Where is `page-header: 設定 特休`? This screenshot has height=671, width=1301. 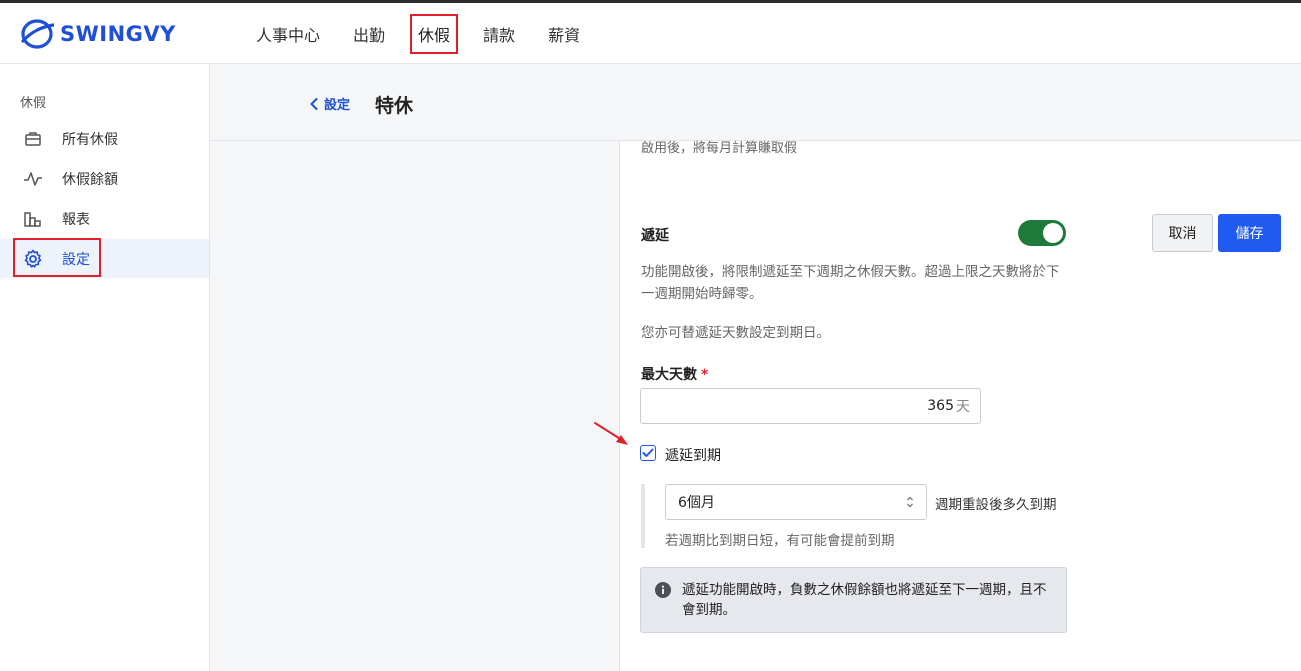 page-header: 設定 特休 is located at coordinates (755, 102).